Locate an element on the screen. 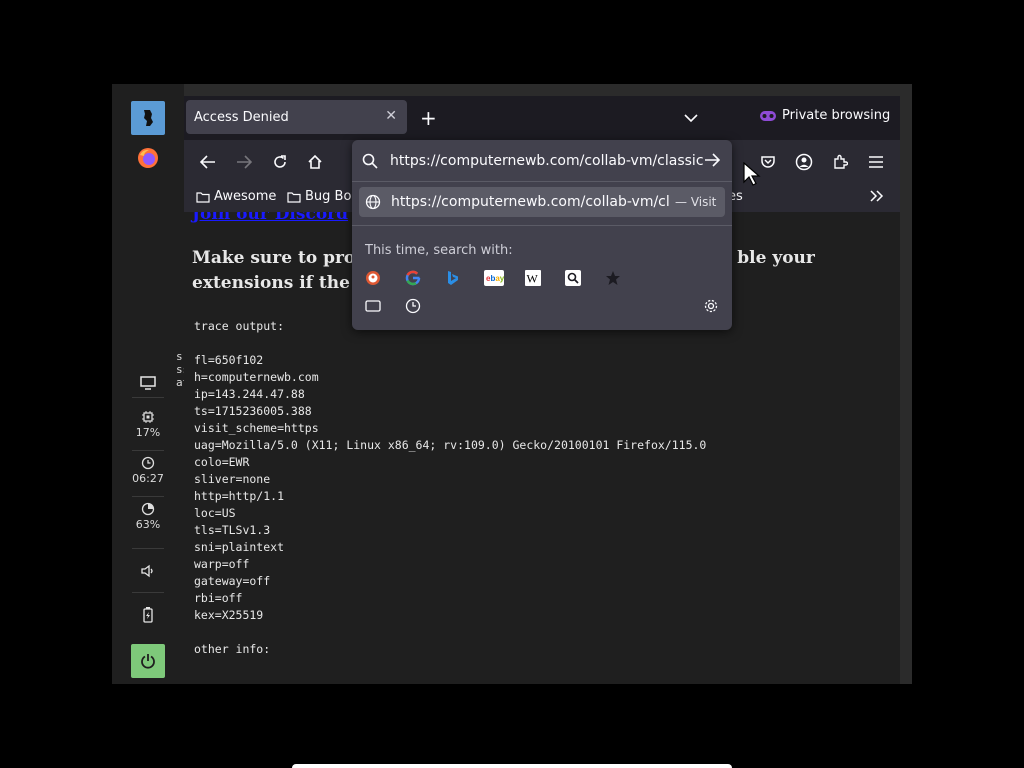  search-bookmarks-button is located at coordinates (613, 278).